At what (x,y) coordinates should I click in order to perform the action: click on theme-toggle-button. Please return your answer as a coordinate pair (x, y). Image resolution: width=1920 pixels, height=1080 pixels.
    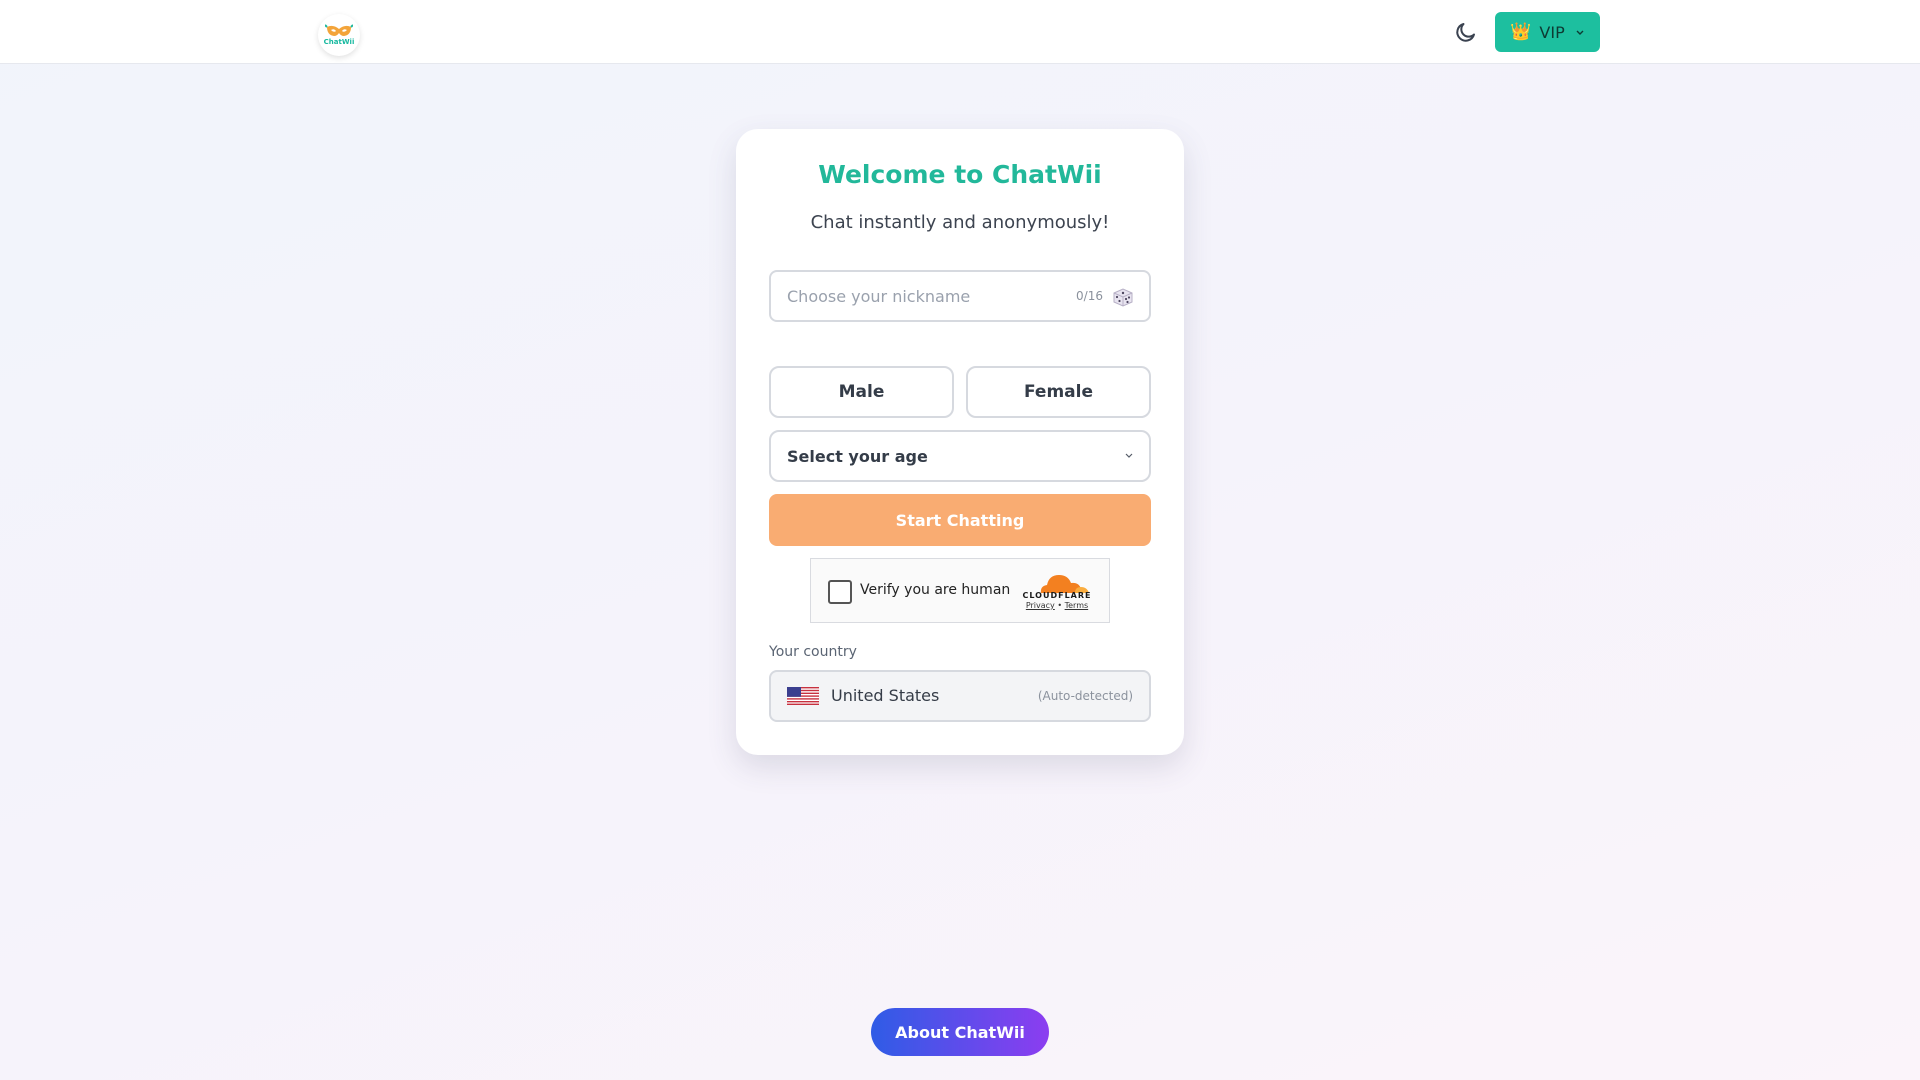
    Looking at the image, I should click on (1466, 32).